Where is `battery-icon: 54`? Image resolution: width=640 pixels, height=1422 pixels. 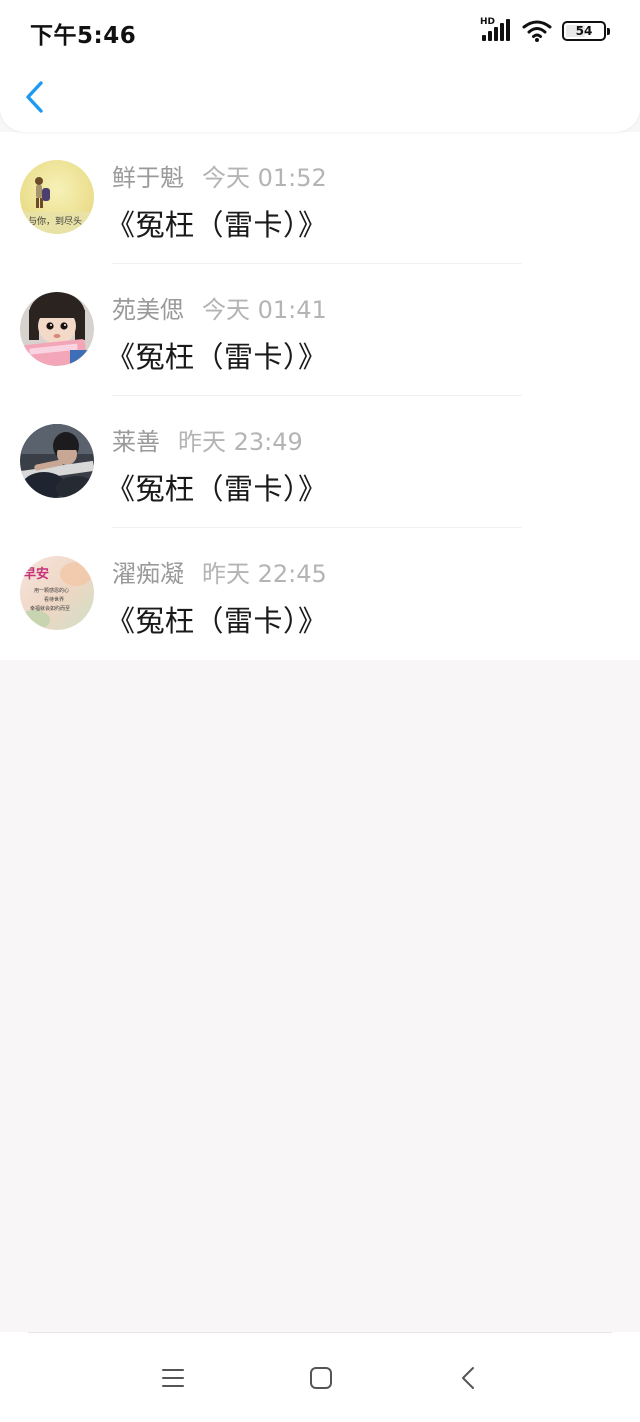
battery-icon: 54 is located at coordinates (586, 31).